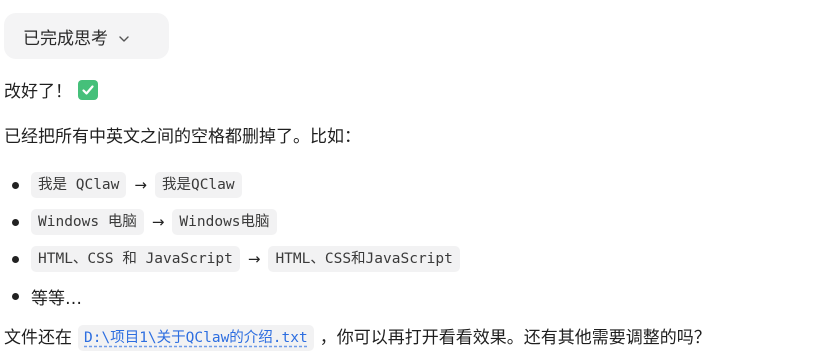 The height and width of the screenshot is (359, 828). What do you see at coordinates (515, 338) in the screenshot?
I see `file-suffix-text: ，你可以再打开看看效果。还有其他需要调整的吗？` at bounding box center [515, 338].